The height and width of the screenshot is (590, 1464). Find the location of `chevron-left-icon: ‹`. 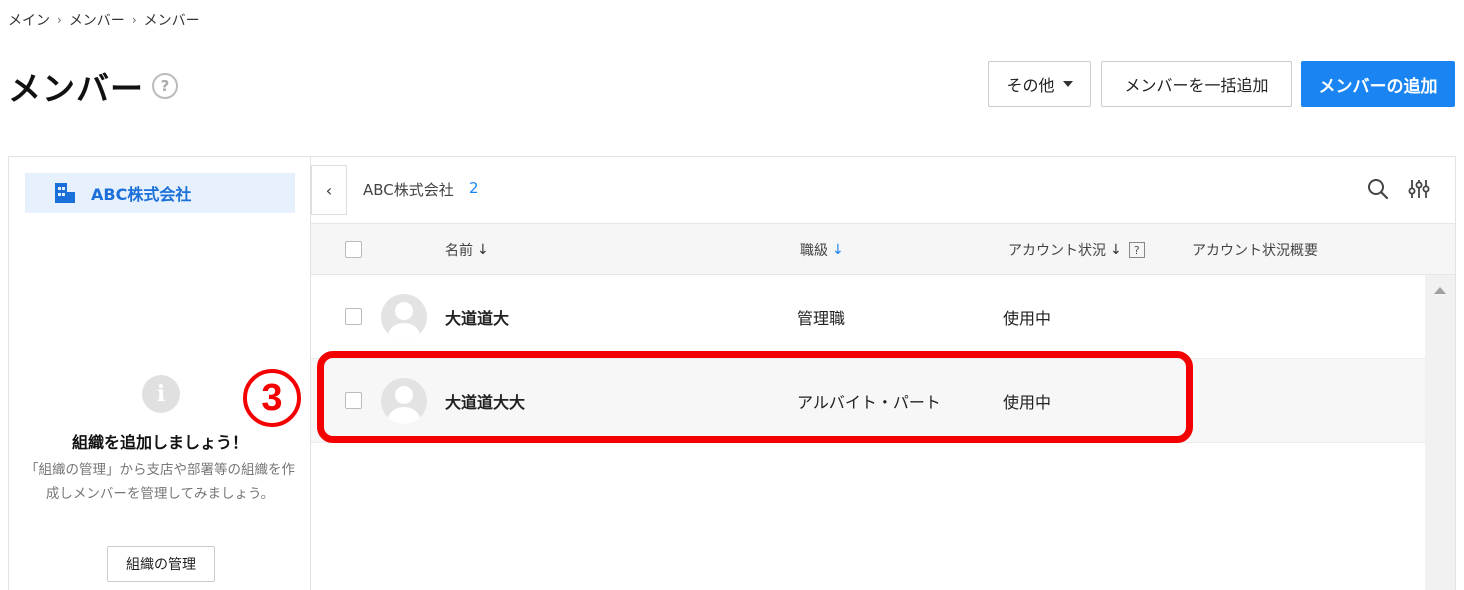

chevron-left-icon: ‹ is located at coordinates (329, 190).